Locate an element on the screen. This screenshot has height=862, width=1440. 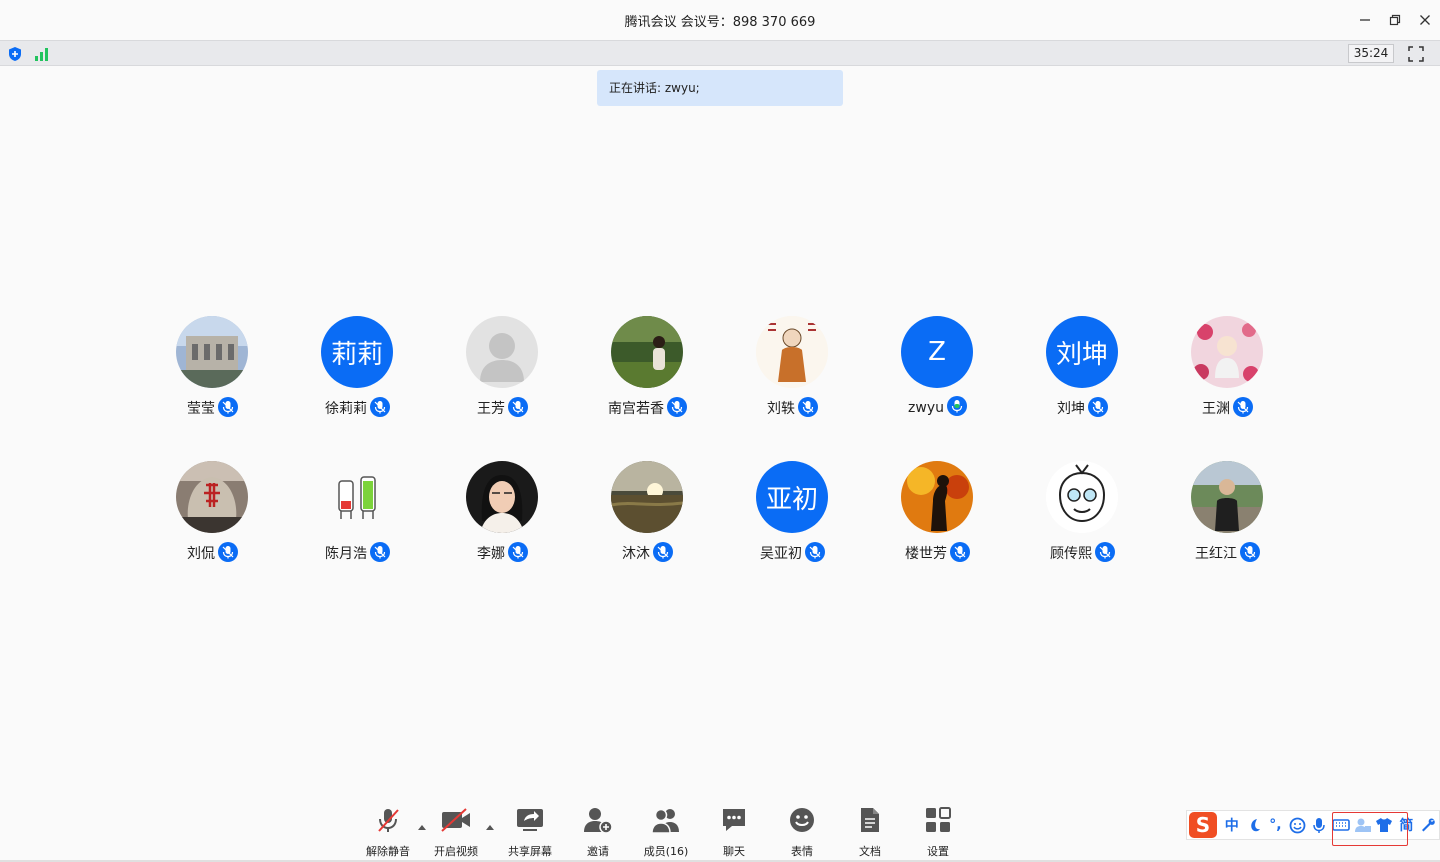
sogou-logo-icon: S is located at coordinates (1203, 825).